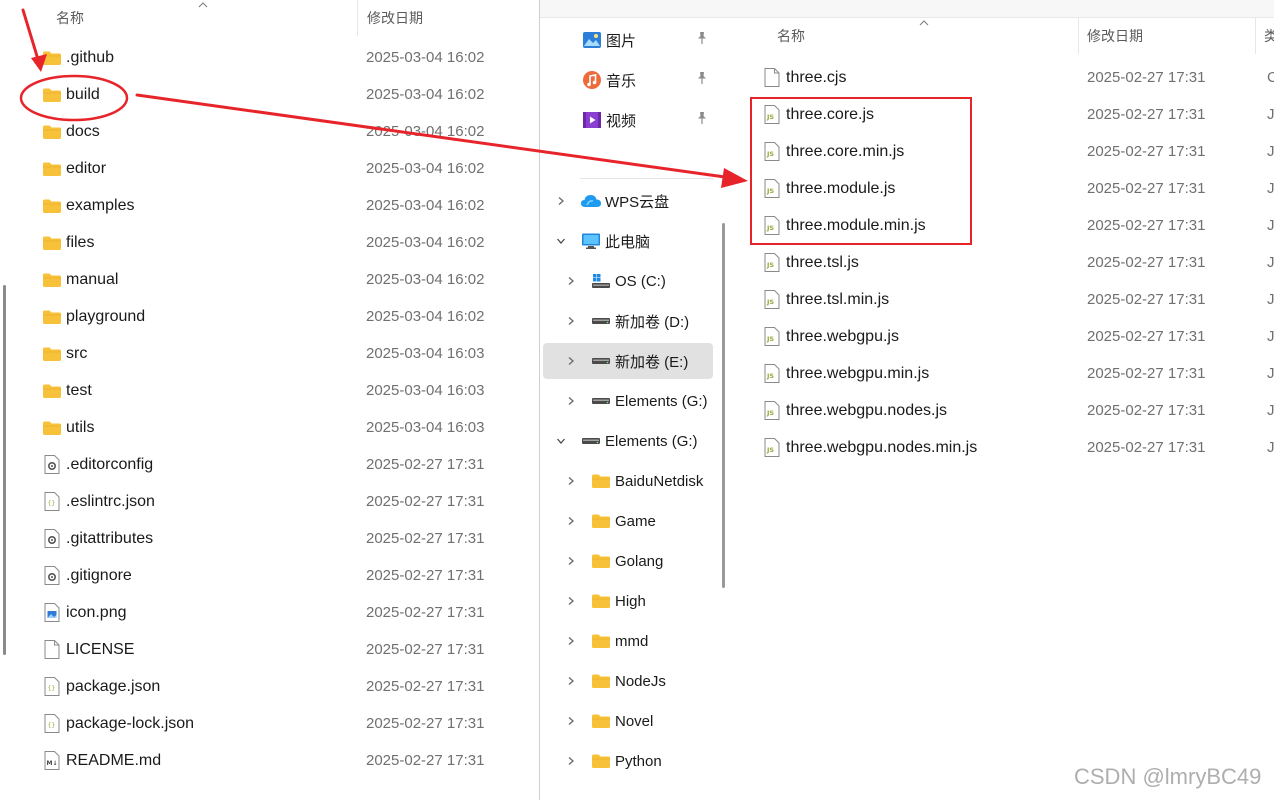 Image resolution: width=1274 pixels, height=800 pixels. What do you see at coordinates (287, 649) in the screenshot?
I see `file-row: LICENSE 2025-02-27 17:31` at bounding box center [287, 649].